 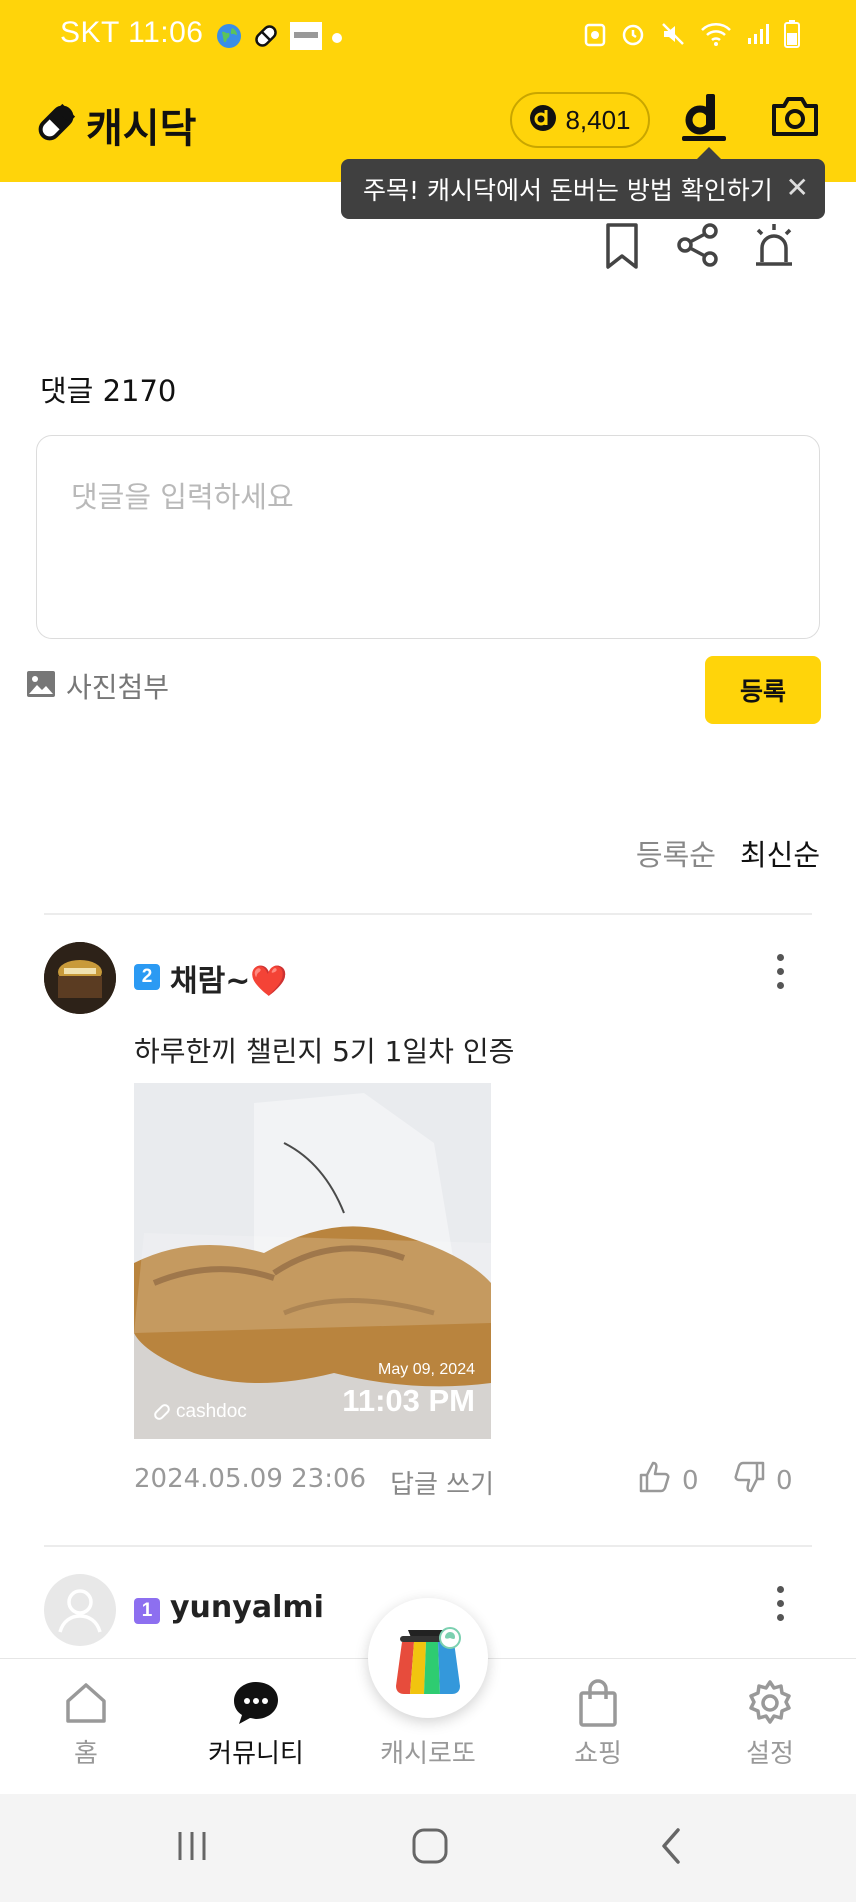 I want to click on globe-icon, so click(x=229, y=38).